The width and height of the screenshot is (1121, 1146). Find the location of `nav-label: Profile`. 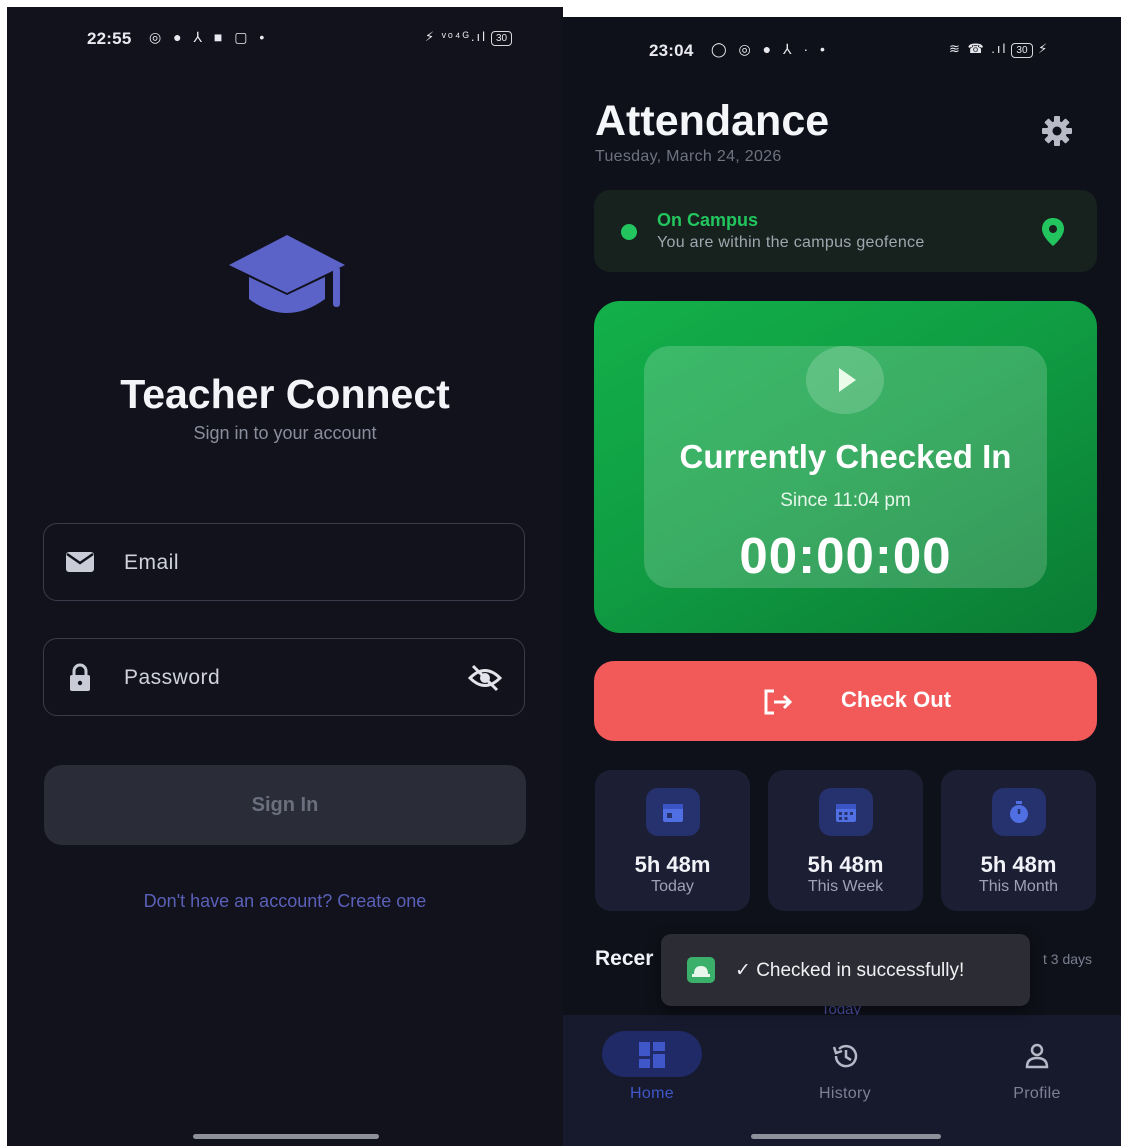

nav-label: Profile is located at coordinates (1037, 1093).